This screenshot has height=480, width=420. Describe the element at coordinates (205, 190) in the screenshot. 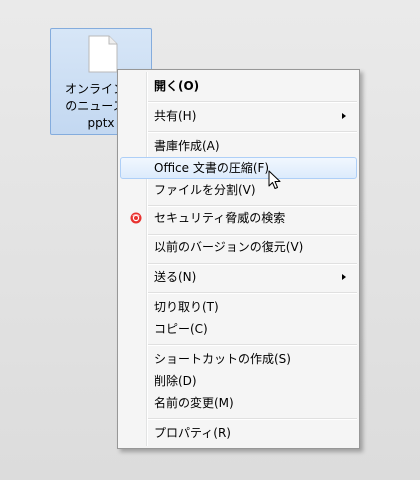

I see `menu-item-label: ファイルを分割(V)` at that location.